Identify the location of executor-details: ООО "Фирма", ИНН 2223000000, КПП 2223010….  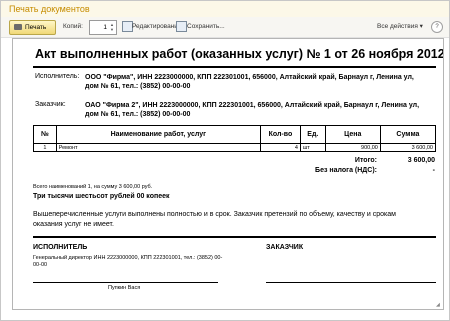
(249, 82).